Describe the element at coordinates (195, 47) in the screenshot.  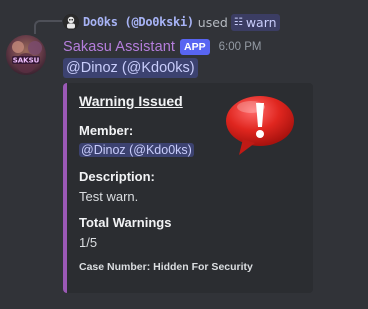
I see `app-badge: APP` at that location.